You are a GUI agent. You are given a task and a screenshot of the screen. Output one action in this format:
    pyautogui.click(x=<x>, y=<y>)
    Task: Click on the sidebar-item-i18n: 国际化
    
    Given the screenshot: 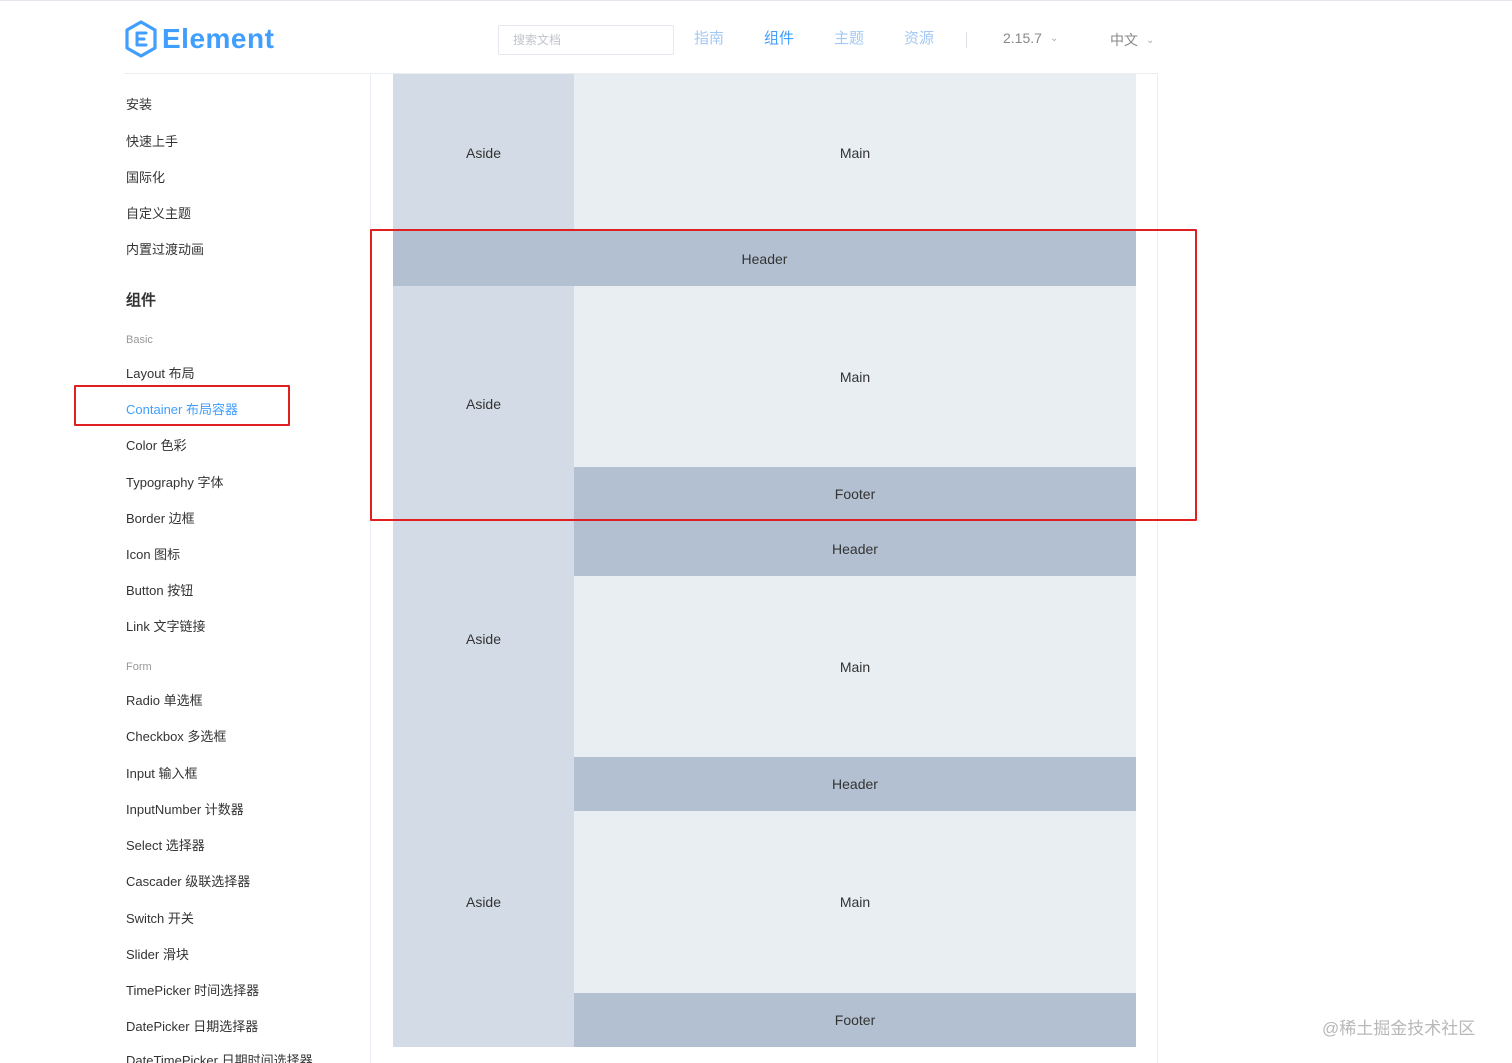 What is the action you would take?
    pyautogui.click(x=145, y=176)
    